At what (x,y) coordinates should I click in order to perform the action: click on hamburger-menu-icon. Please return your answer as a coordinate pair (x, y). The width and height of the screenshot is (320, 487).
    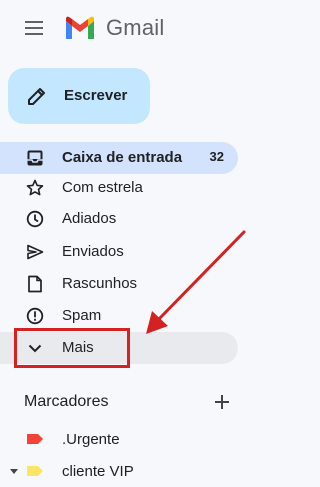
    Looking at the image, I should click on (34, 28).